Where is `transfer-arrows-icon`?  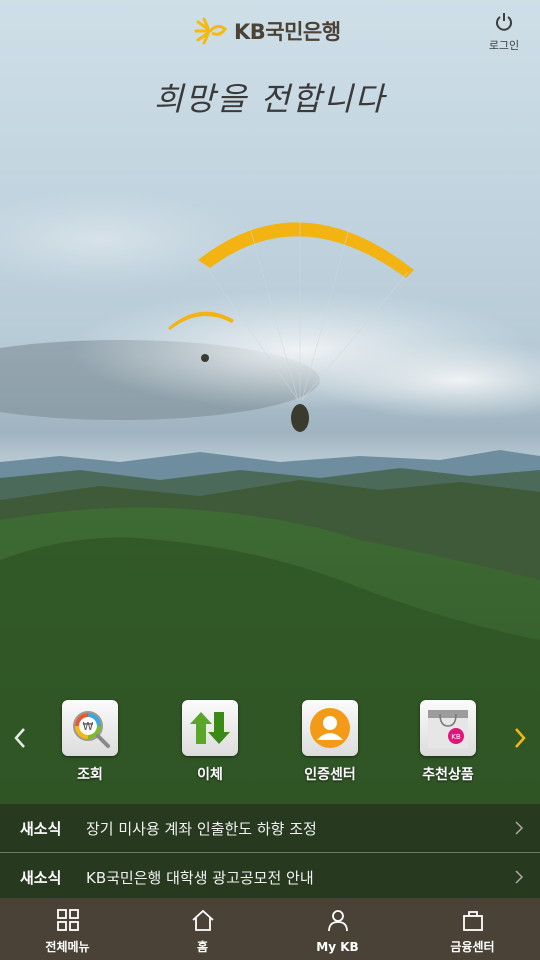 transfer-arrows-icon is located at coordinates (210, 728).